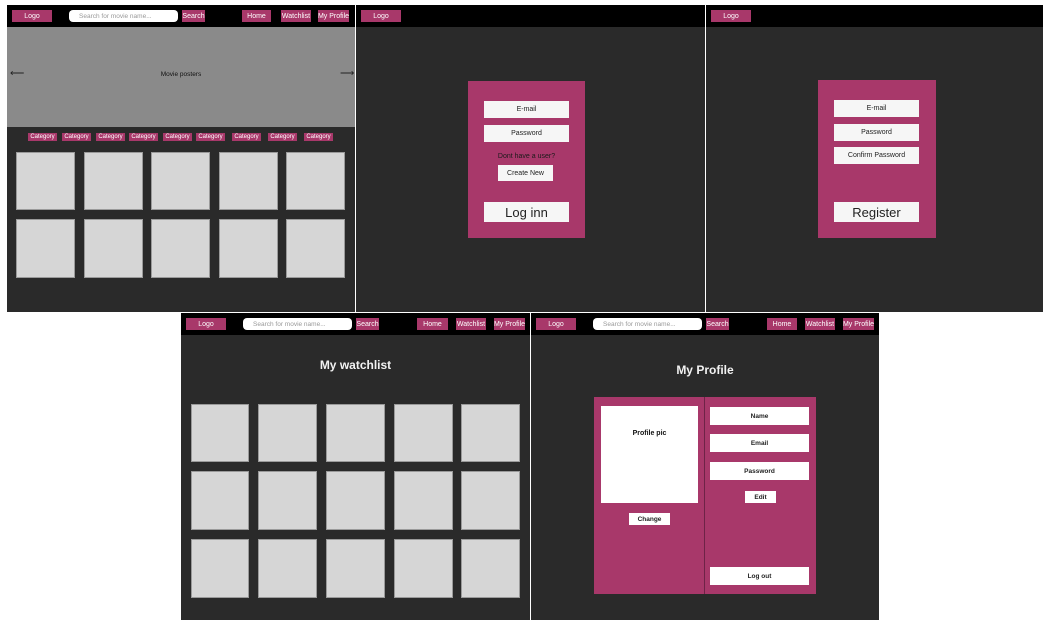 The image size is (1043, 620). I want to click on email-field: Email, so click(759, 443).